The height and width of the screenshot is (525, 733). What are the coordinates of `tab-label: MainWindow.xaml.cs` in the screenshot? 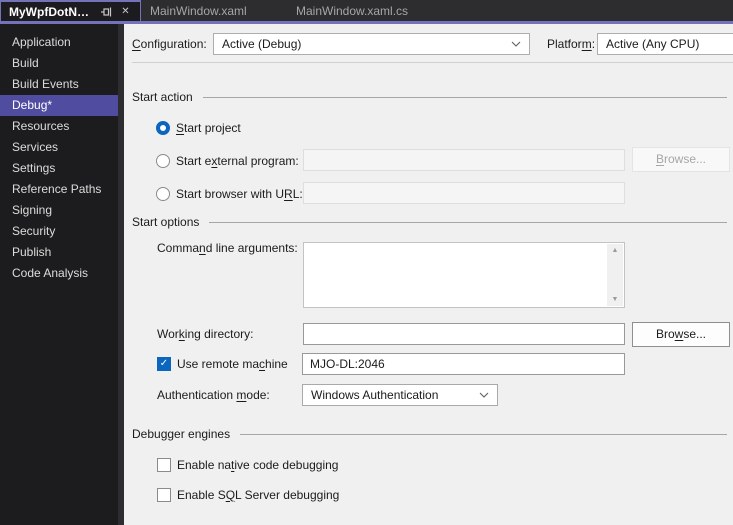 It's located at (352, 10).